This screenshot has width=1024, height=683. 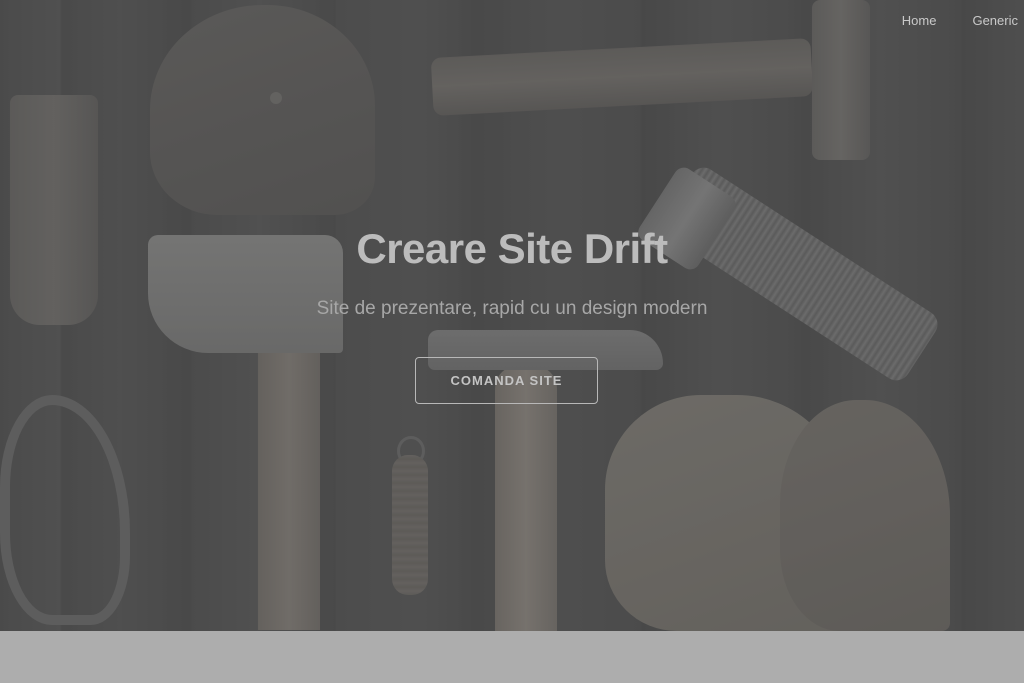 What do you see at coordinates (989, 21) in the screenshot?
I see `nav-link-generic: Generic` at bounding box center [989, 21].